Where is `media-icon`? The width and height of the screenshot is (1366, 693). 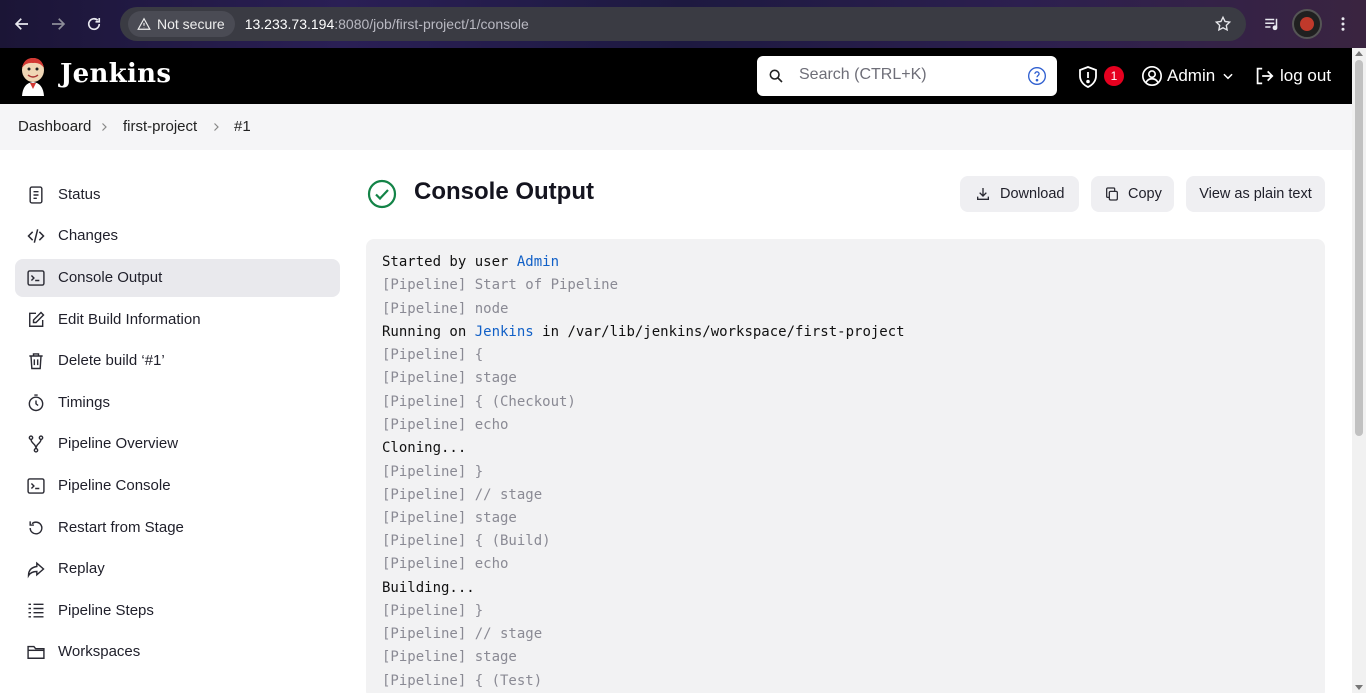 media-icon is located at coordinates (1272, 24).